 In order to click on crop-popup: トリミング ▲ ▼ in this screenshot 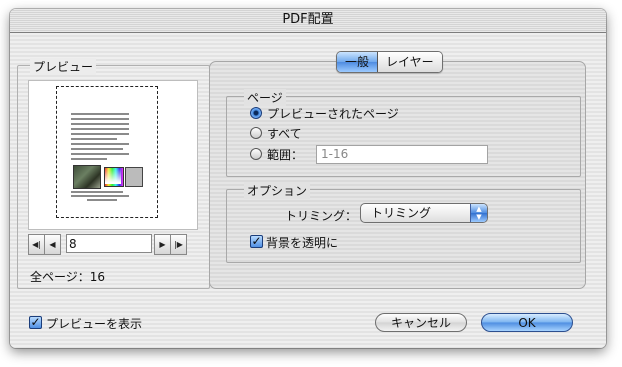, I will do `click(424, 213)`.